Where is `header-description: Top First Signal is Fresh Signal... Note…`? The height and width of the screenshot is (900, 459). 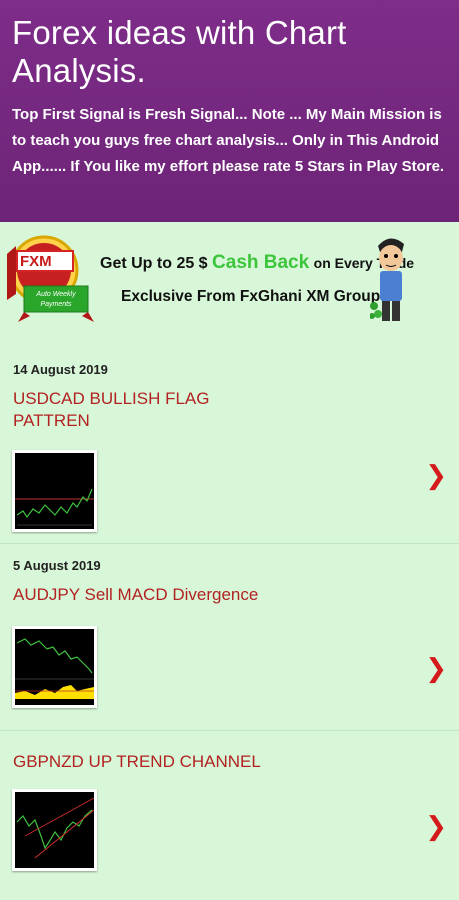
header-description: Top First Signal is Fresh Signal... Note… is located at coordinates (228, 140).